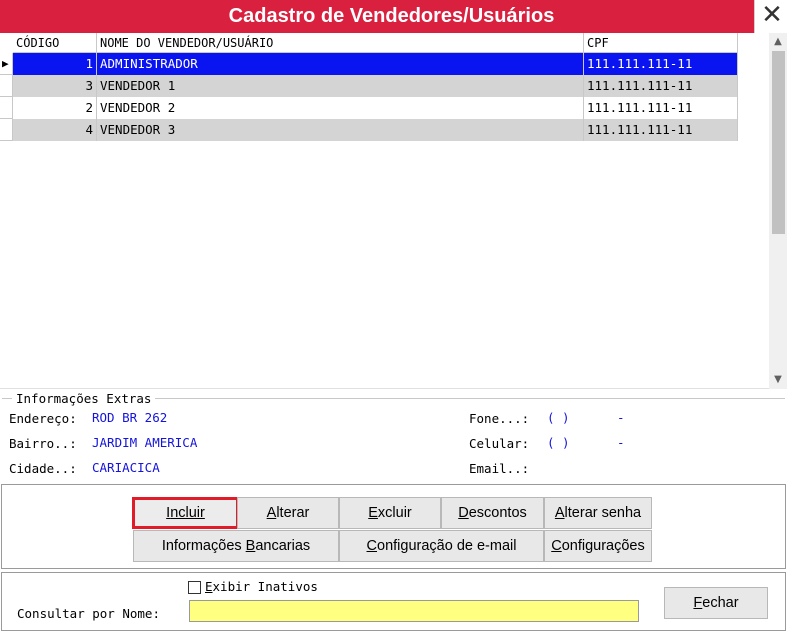  I want to click on table-row: 3 VENDEDOR 1 111.111.111-11, so click(369, 86).